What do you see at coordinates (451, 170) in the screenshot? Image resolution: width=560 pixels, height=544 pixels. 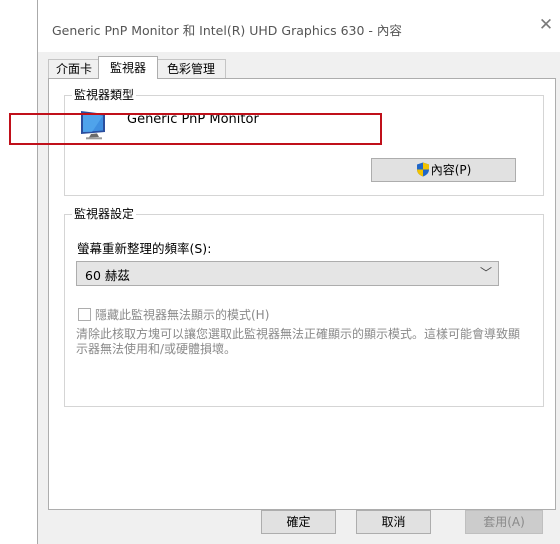 I see `properties-button-label: 內容(P)` at bounding box center [451, 170].